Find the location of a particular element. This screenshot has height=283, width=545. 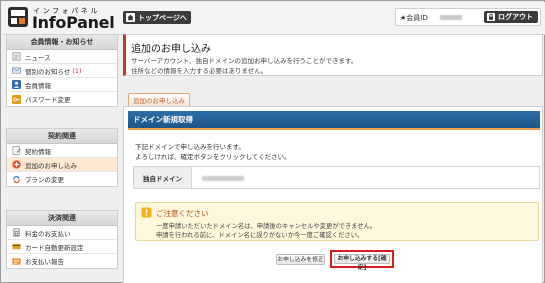

modify-application-button: お申し込みを修正 is located at coordinates (300, 259).